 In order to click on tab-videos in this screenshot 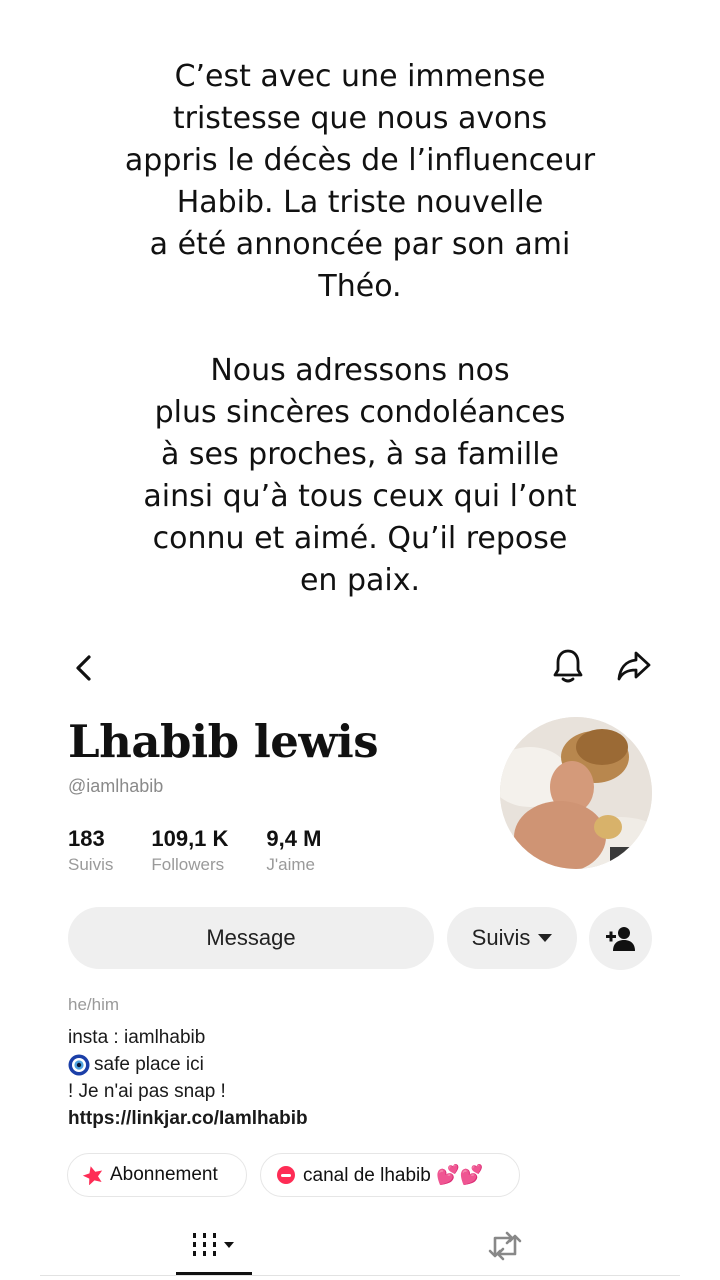, I will do `click(214, 1246)`.